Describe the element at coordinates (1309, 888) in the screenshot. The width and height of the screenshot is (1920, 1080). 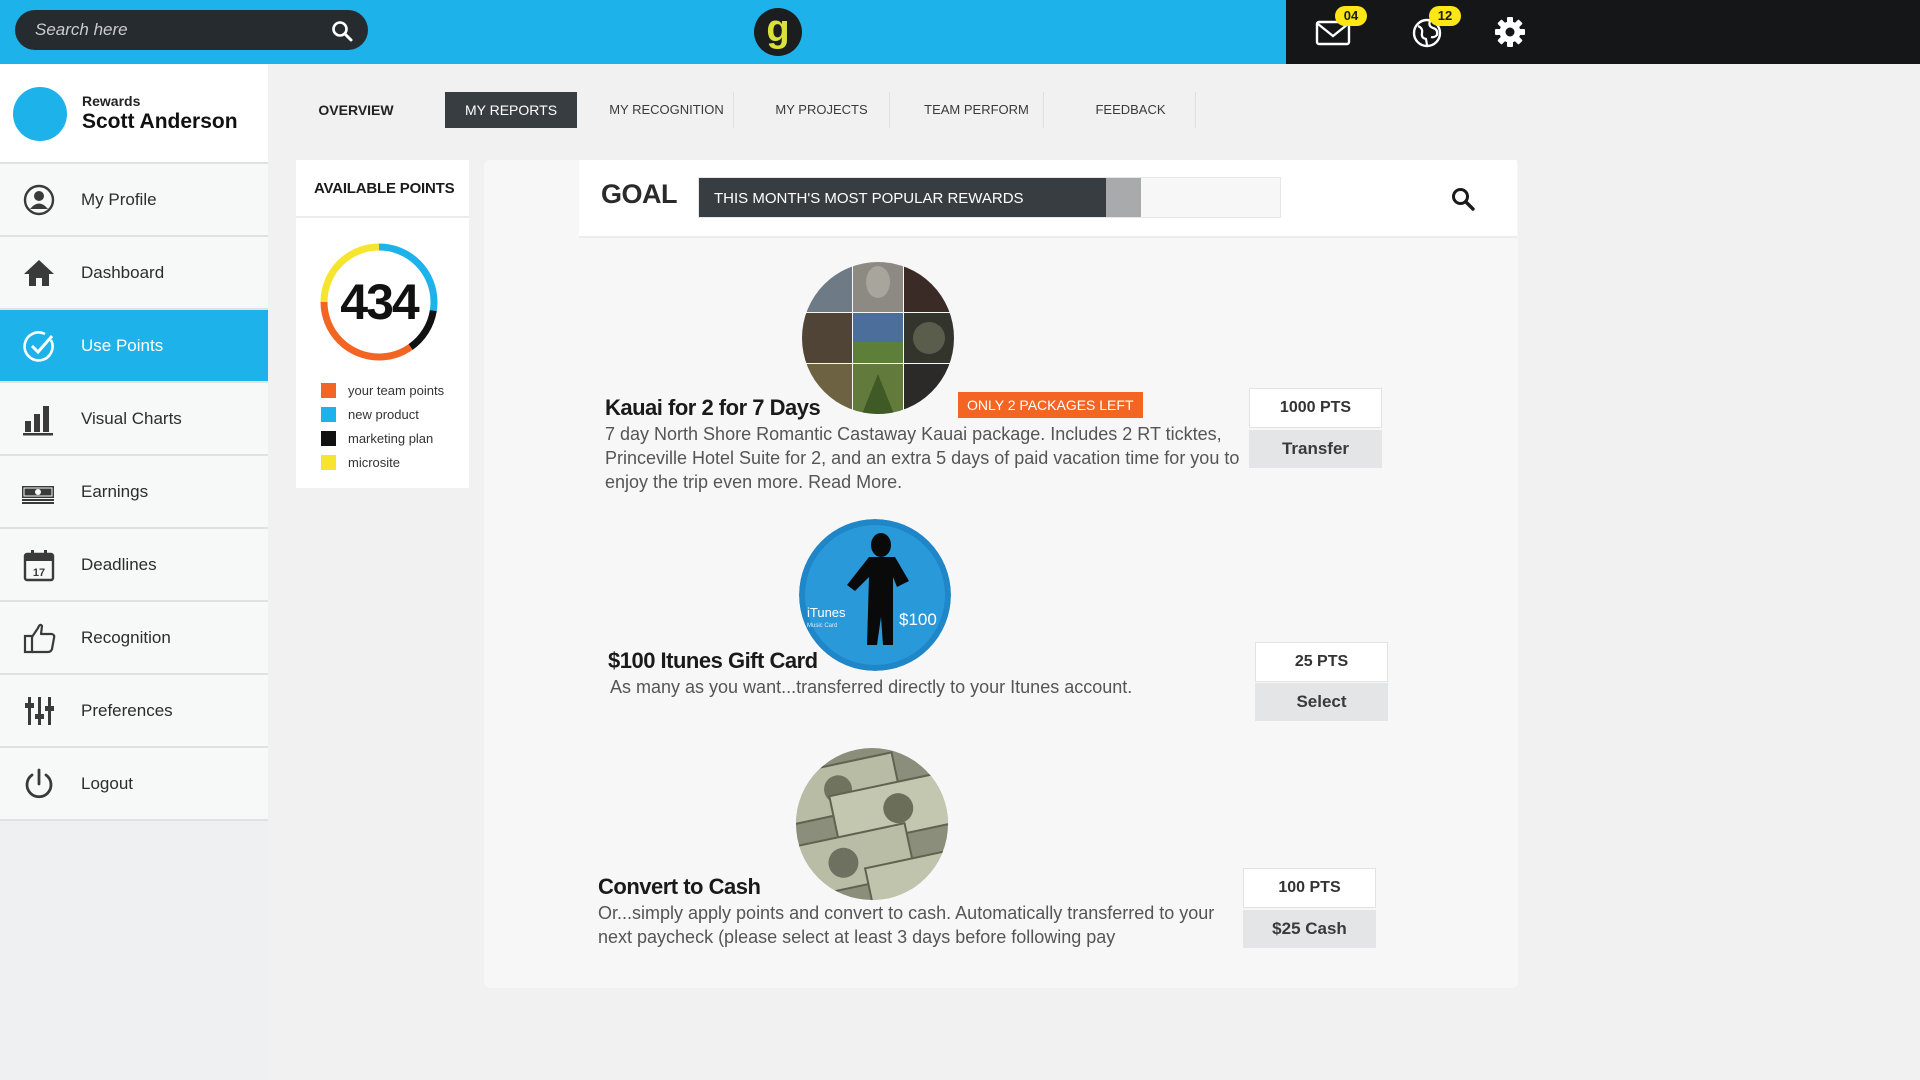
I see `reward-points: 100 PTS` at that location.